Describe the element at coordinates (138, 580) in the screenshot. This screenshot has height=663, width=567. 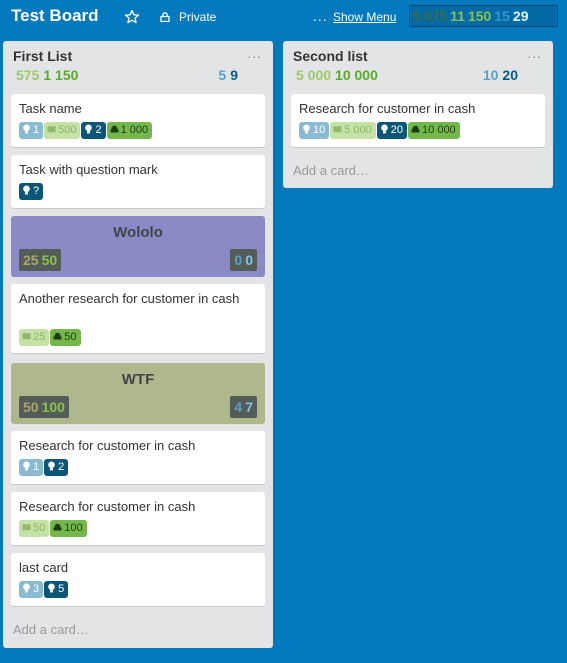
I see `card: last card 3 5` at that location.